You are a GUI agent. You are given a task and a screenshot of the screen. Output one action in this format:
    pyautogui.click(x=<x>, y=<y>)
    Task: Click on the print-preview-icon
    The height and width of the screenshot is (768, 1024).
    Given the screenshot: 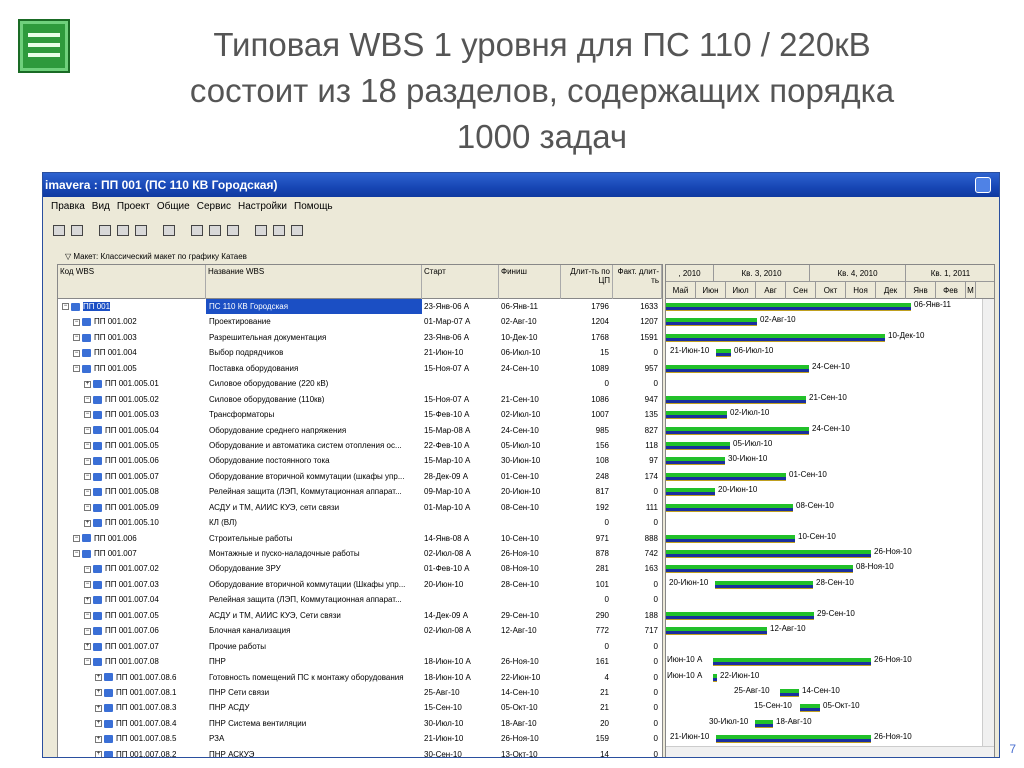 What is the action you would take?
    pyautogui.click(x=77, y=230)
    